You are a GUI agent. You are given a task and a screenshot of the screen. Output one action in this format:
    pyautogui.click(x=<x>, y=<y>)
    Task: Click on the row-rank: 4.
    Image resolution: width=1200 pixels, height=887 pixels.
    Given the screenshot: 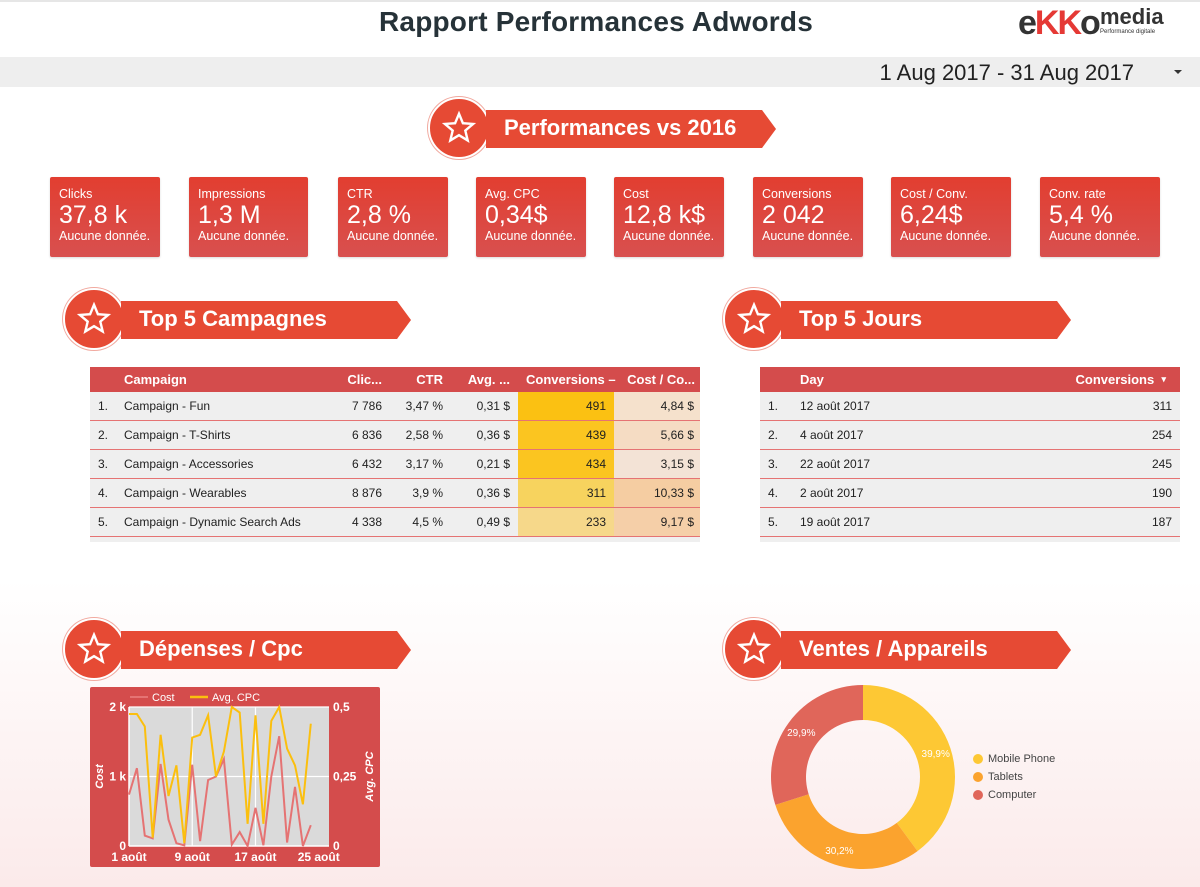 What is the action you would take?
    pyautogui.click(x=773, y=493)
    